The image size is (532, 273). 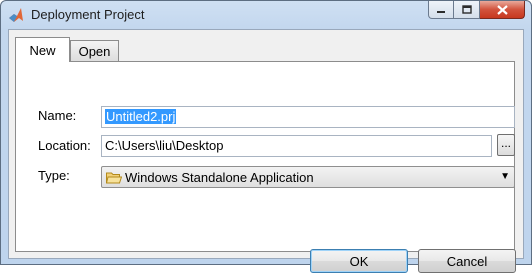 I want to click on type-select-value: Windows Standalone Application, so click(x=219, y=177).